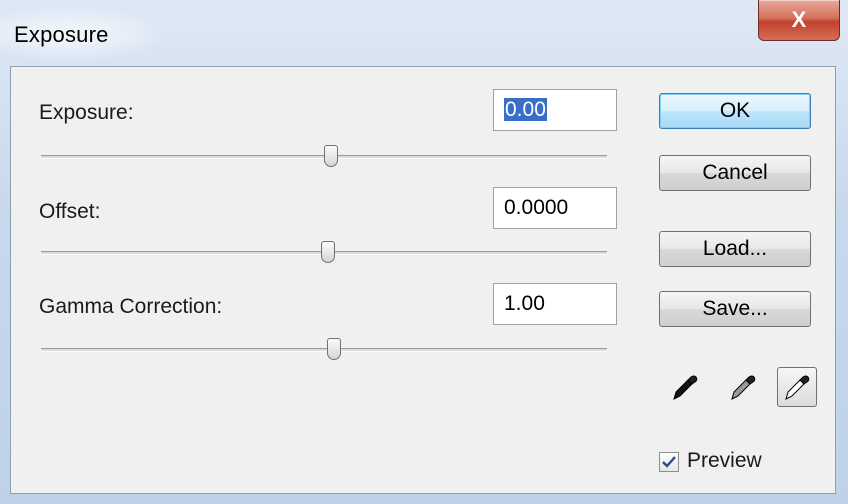 The width and height of the screenshot is (848, 504). I want to click on white-point-eyedropper-icon, so click(797, 387).